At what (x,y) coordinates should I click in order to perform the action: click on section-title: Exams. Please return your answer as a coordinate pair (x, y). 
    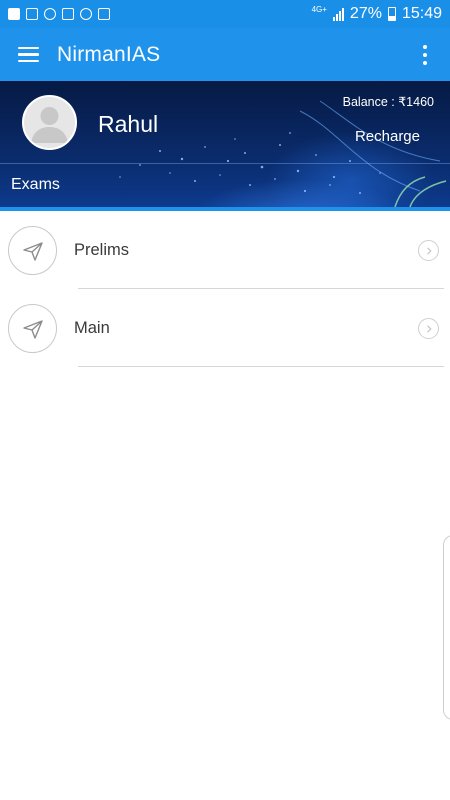
    Looking at the image, I should click on (35, 184).